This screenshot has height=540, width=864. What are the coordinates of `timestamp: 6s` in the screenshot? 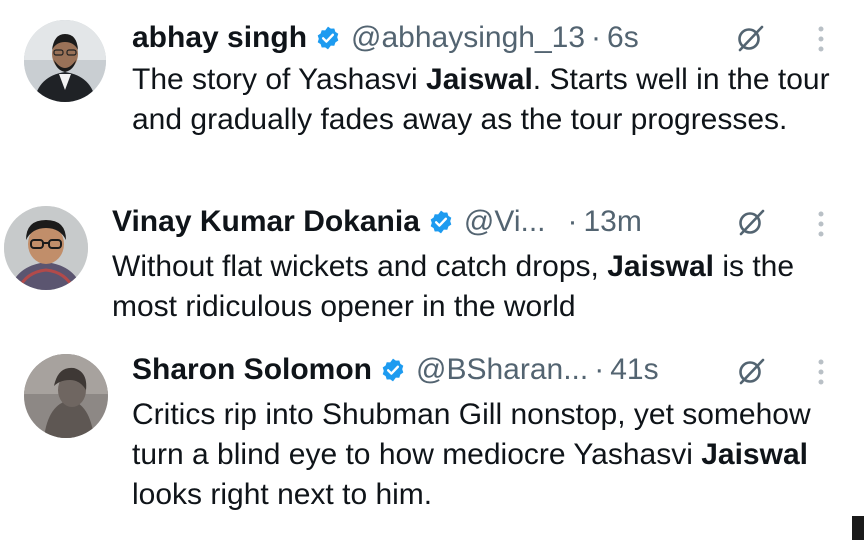 It's located at (623, 38).